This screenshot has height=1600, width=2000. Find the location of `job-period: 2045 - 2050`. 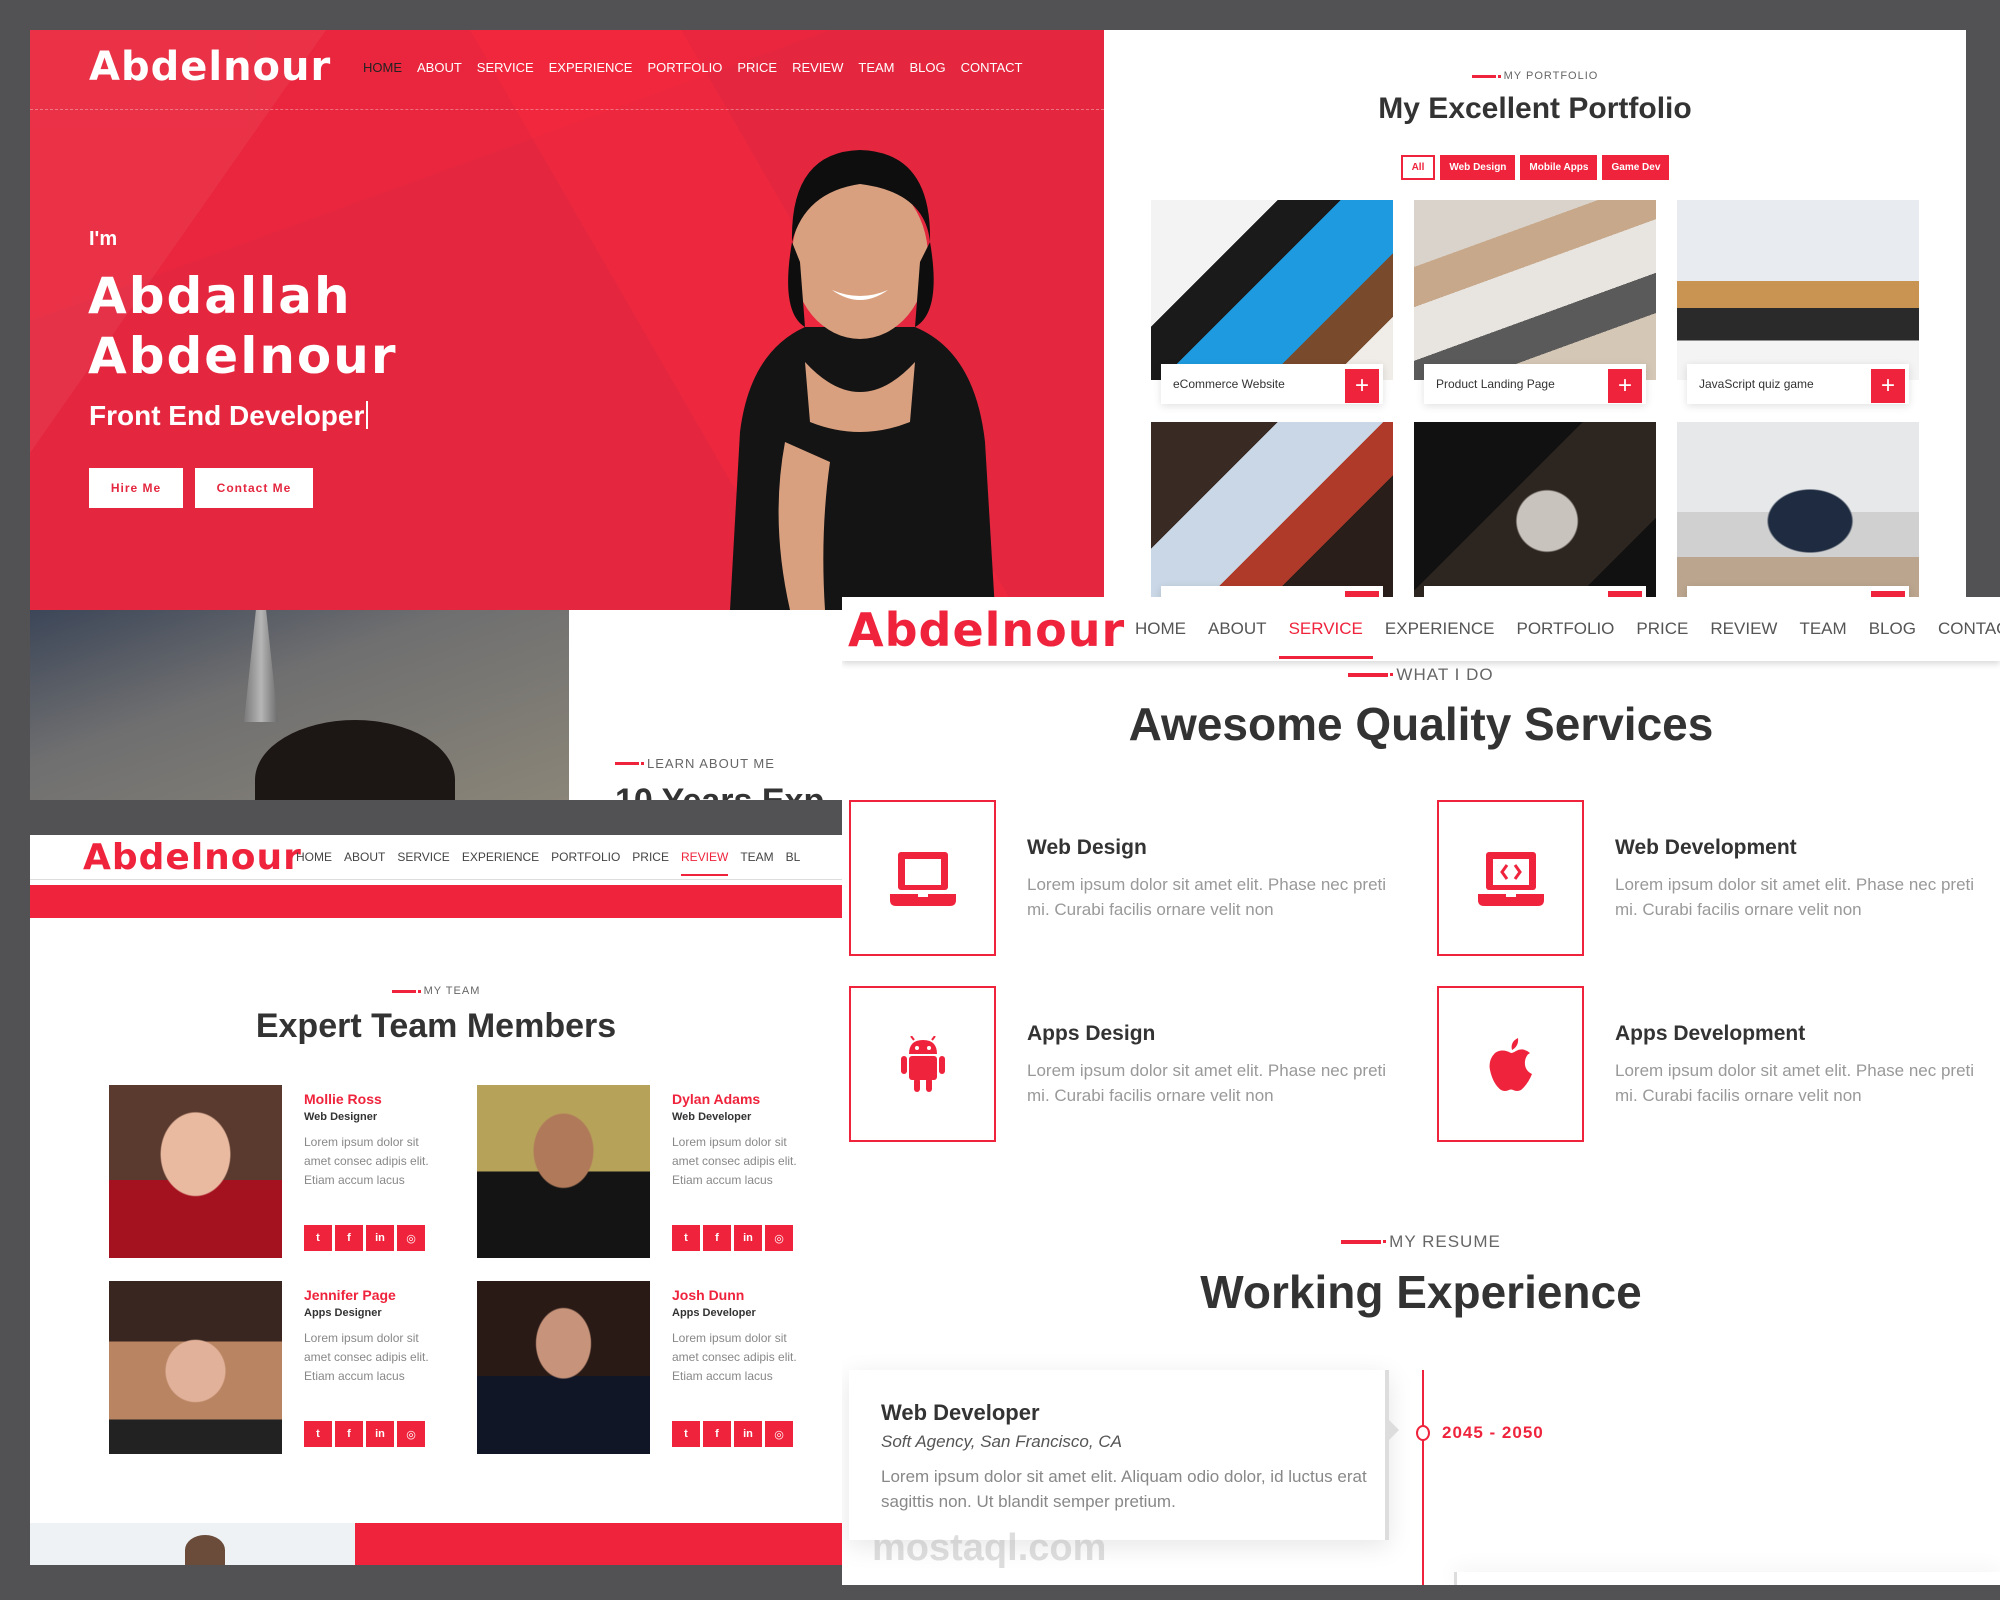

job-period: 2045 - 2050 is located at coordinates (1493, 1432).